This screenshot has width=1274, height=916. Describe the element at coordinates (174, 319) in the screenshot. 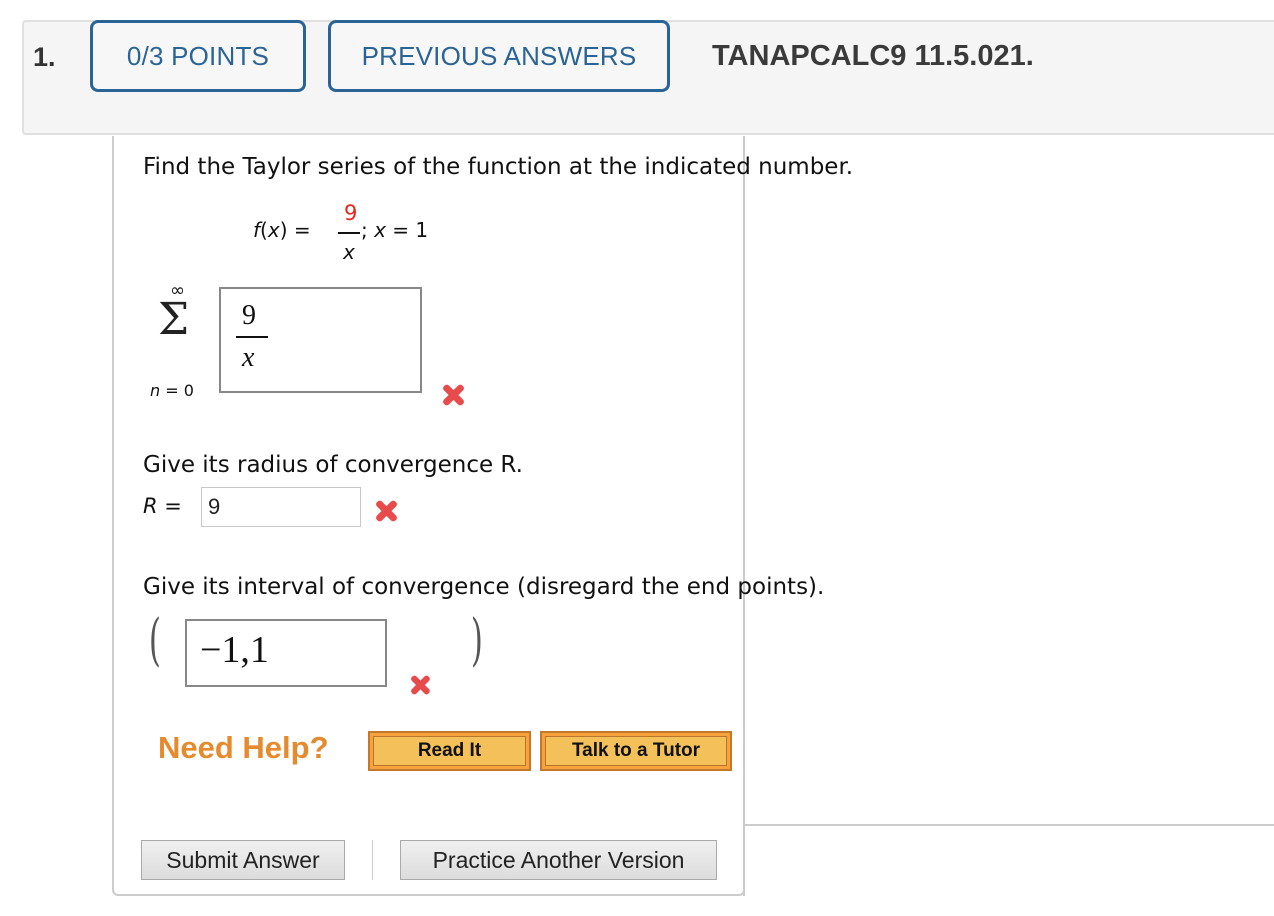

I see `sigma-icon: Σ` at that location.